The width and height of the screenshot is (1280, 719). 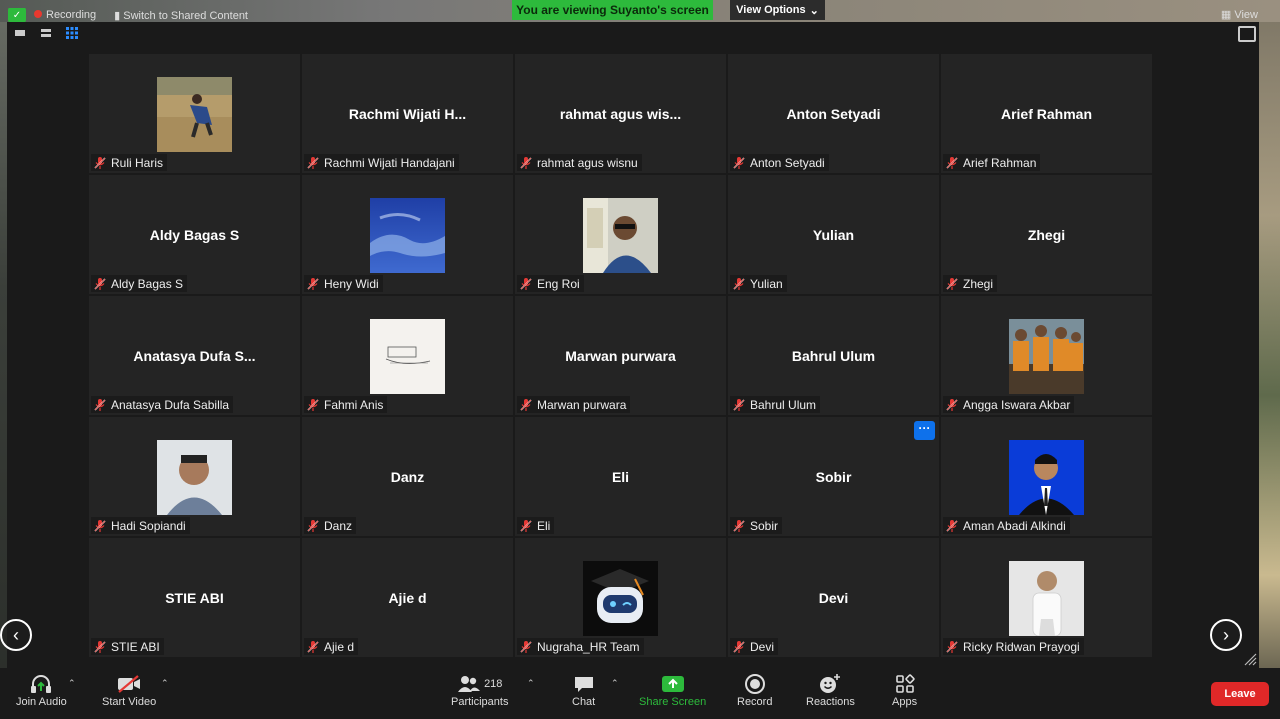 I want to click on participant-tile: Aman Abadi Alkindi, so click(x=1046, y=476).